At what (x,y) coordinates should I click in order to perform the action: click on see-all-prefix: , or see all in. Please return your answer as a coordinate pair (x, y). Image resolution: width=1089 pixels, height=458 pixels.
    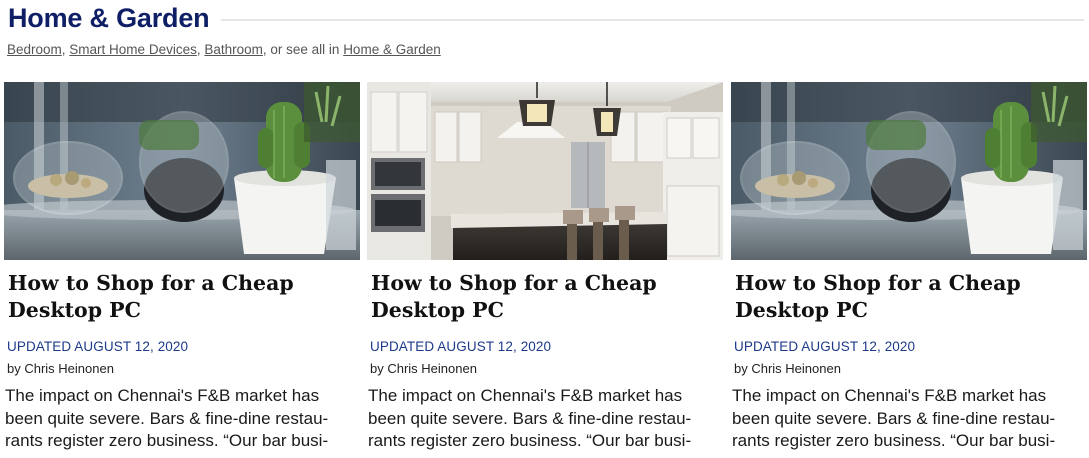
    Looking at the image, I should click on (303, 49).